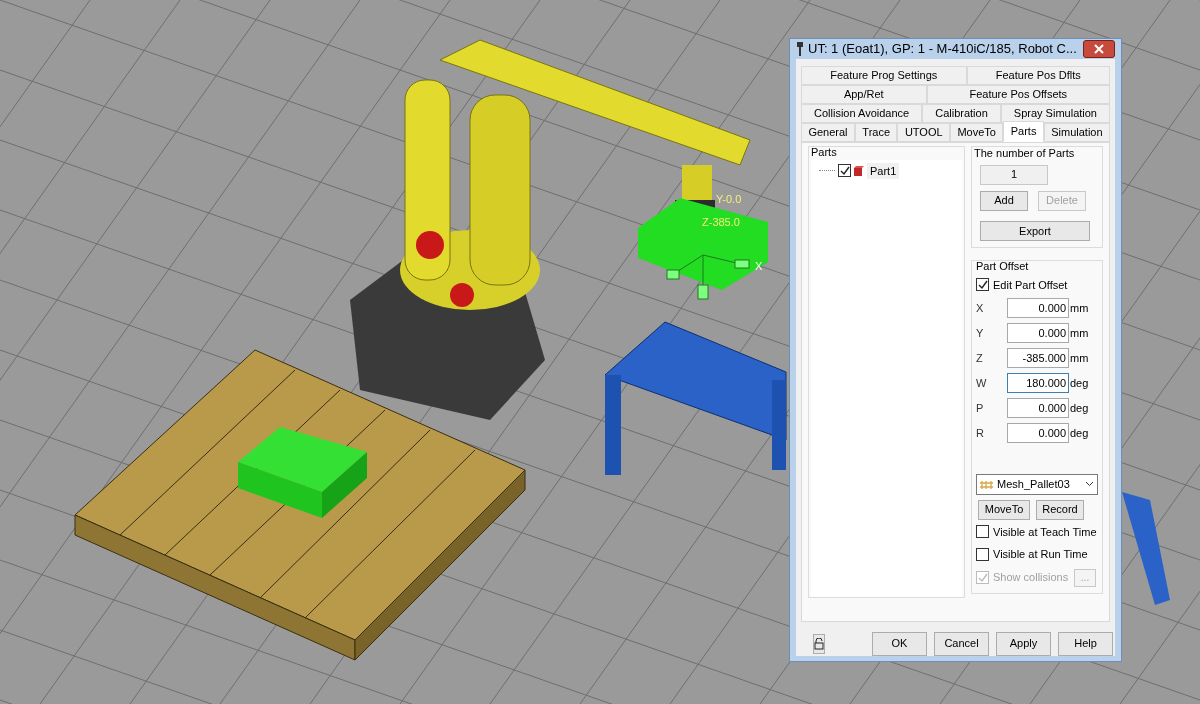 The width and height of the screenshot is (1200, 704). Describe the element at coordinates (883, 170) in the screenshot. I see `tree-item: Part1` at that location.